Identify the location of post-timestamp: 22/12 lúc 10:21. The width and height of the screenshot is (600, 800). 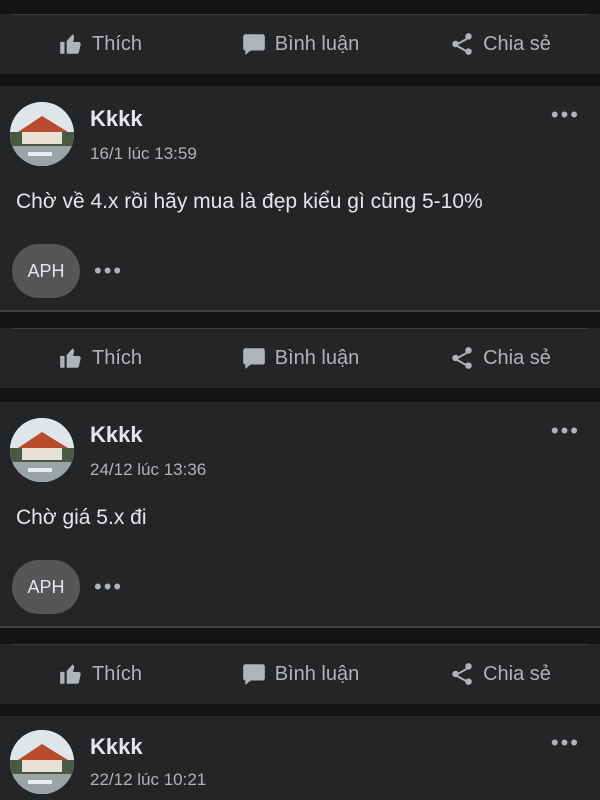
(148, 779).